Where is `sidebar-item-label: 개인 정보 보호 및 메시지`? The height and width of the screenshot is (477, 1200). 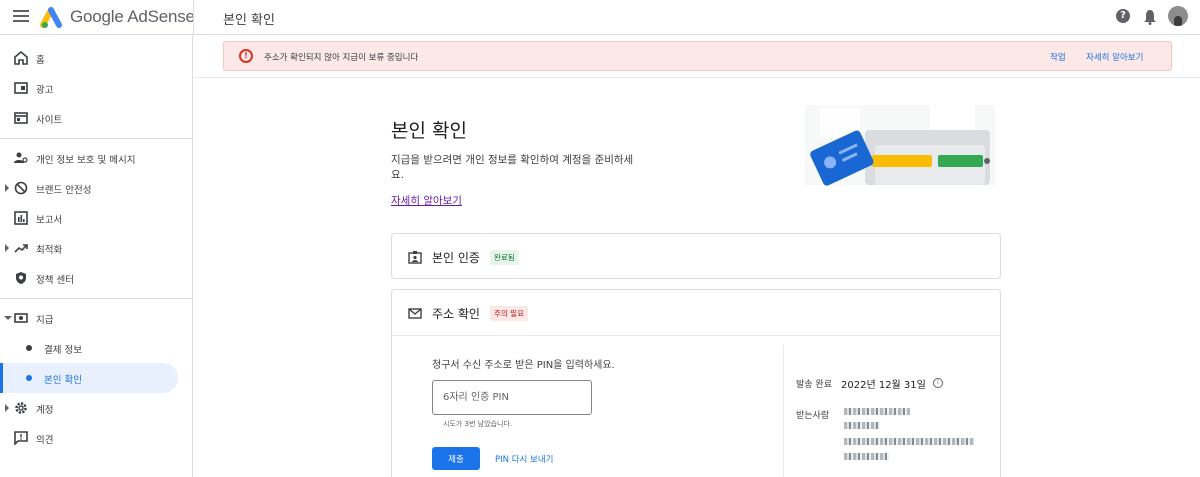 sidebar-item-label: 개인 정보 보호 및 메시지 is located at coordinates (86, 160).